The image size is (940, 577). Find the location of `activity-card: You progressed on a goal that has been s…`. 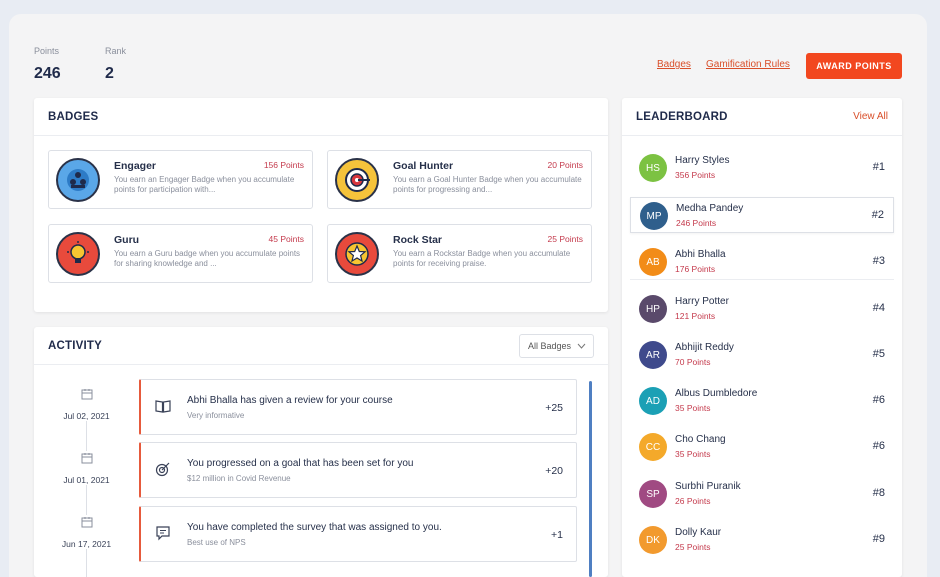

activity-card: You progressed on a goal that has been s… is located at coordinates (358, 470).